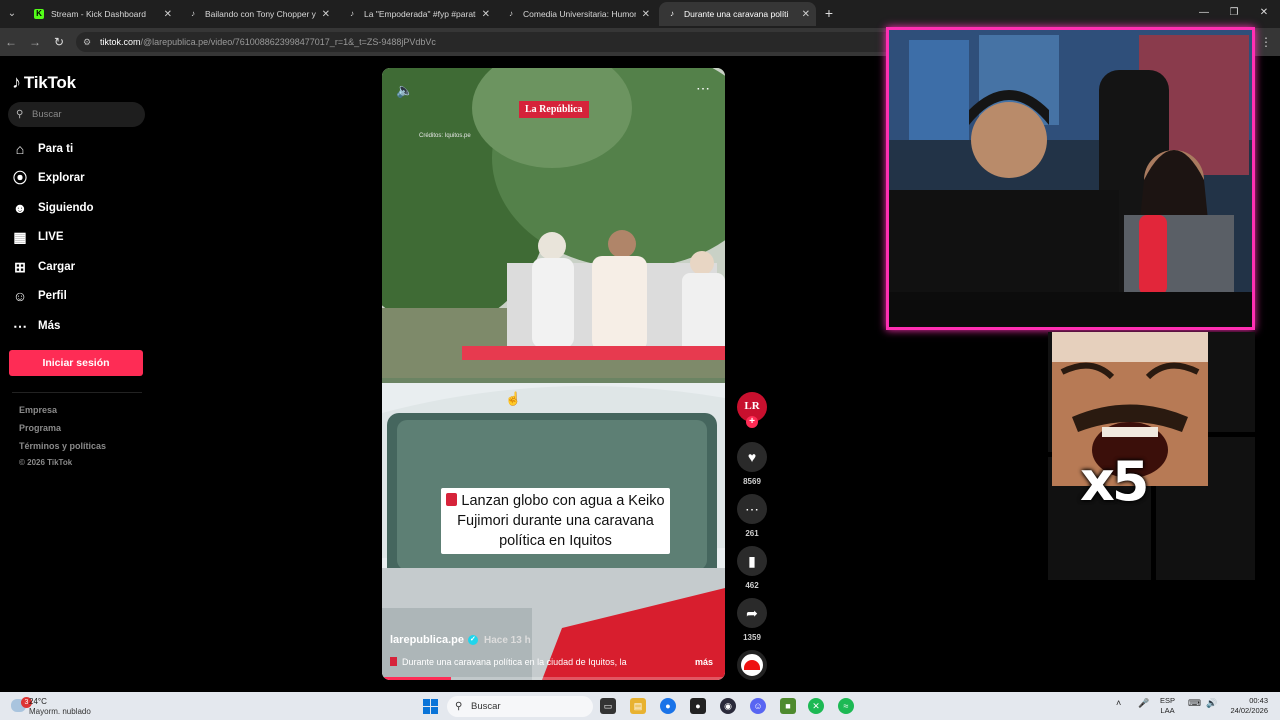 This screenshot has height=720, width=1280. I want to click on windows-start-icon, so click(431, 707).